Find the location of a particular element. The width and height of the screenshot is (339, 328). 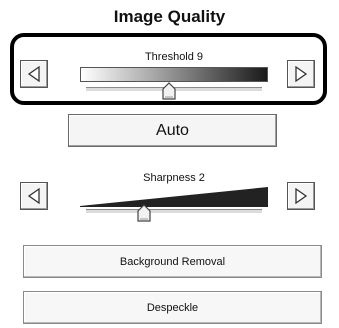

sharpness-slider-thumb is located at coordinates (144, 213).